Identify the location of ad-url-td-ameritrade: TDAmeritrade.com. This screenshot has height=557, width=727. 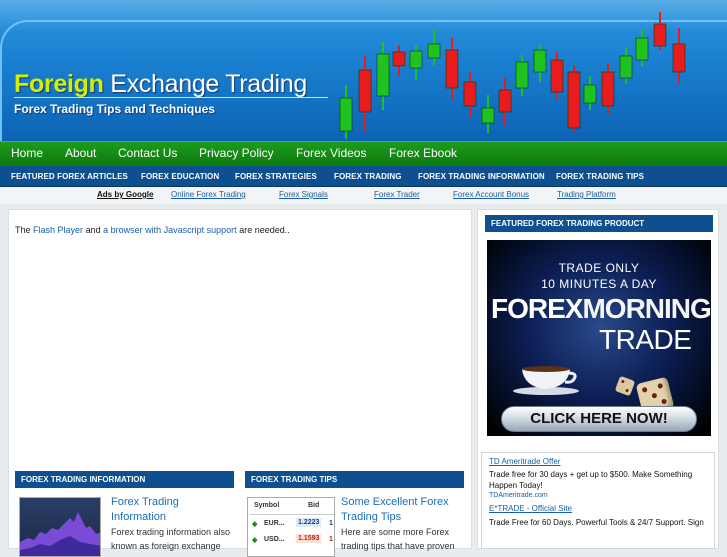
(518, 495).